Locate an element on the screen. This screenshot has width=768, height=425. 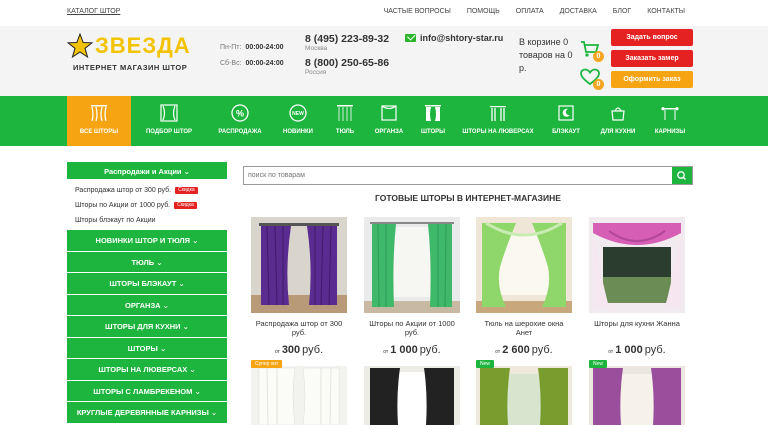
nav-label: ДЛЯ КУХНИ is located at coordinates (618, 132).